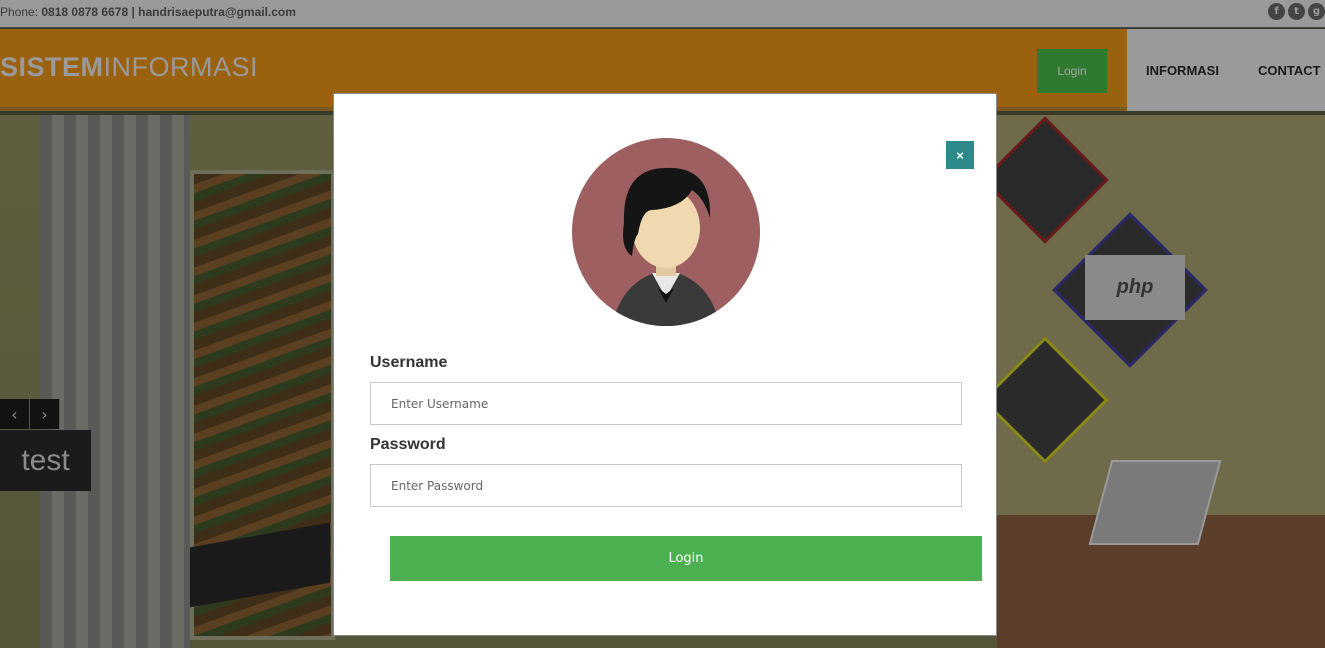 This screenshot has height=648, width=1325. What do you see at coordinates (666, 246) in the screenshot?
I see `avatar-illustration` at bounding box center [666, 246].